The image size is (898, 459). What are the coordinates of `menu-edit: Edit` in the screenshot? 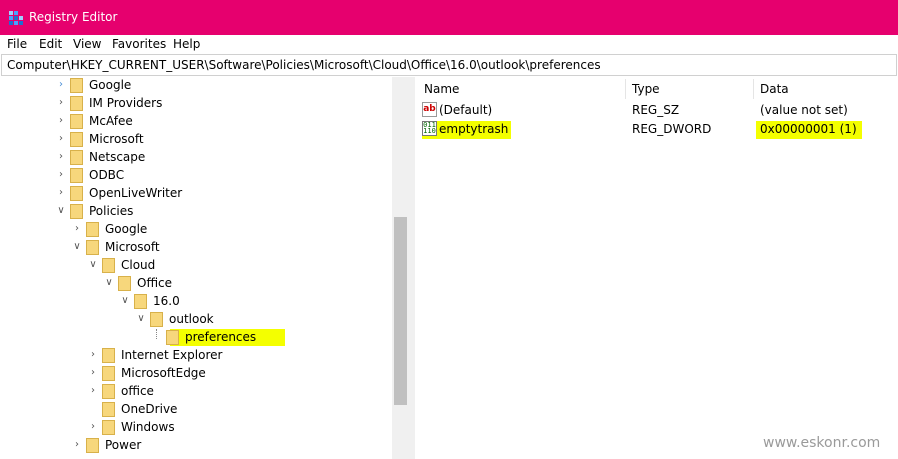 It's located at (50, 44).